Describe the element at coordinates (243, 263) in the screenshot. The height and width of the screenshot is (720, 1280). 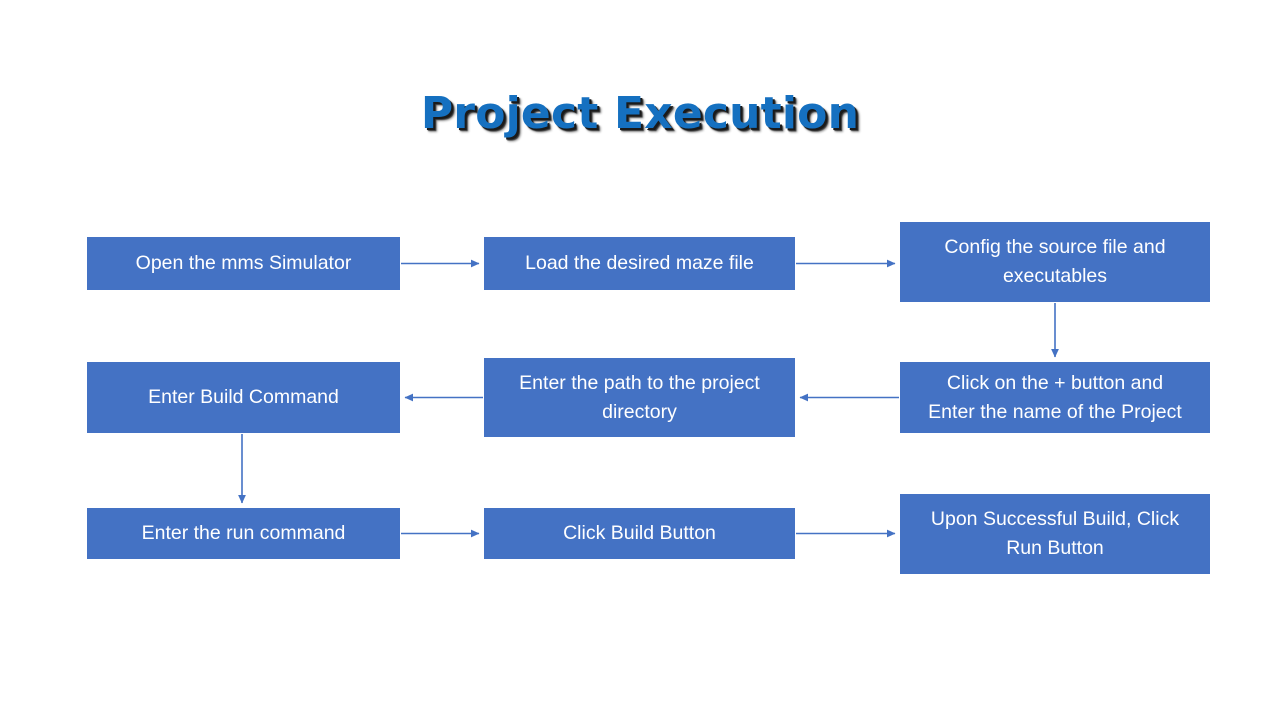
I see `flow-node-open-simulator: Open the mms Simulator` at that location.